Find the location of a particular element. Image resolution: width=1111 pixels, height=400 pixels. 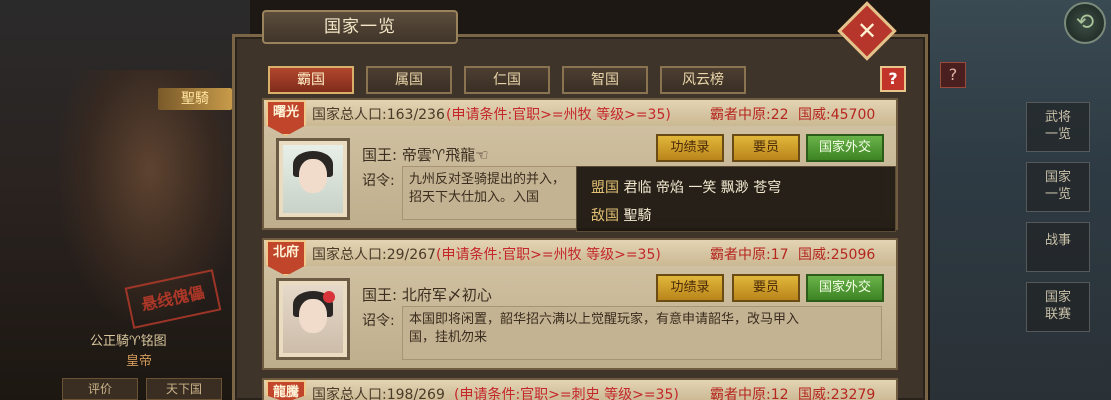

side-button-league: 国家 联赛 is located at coordinates (1058, 307).